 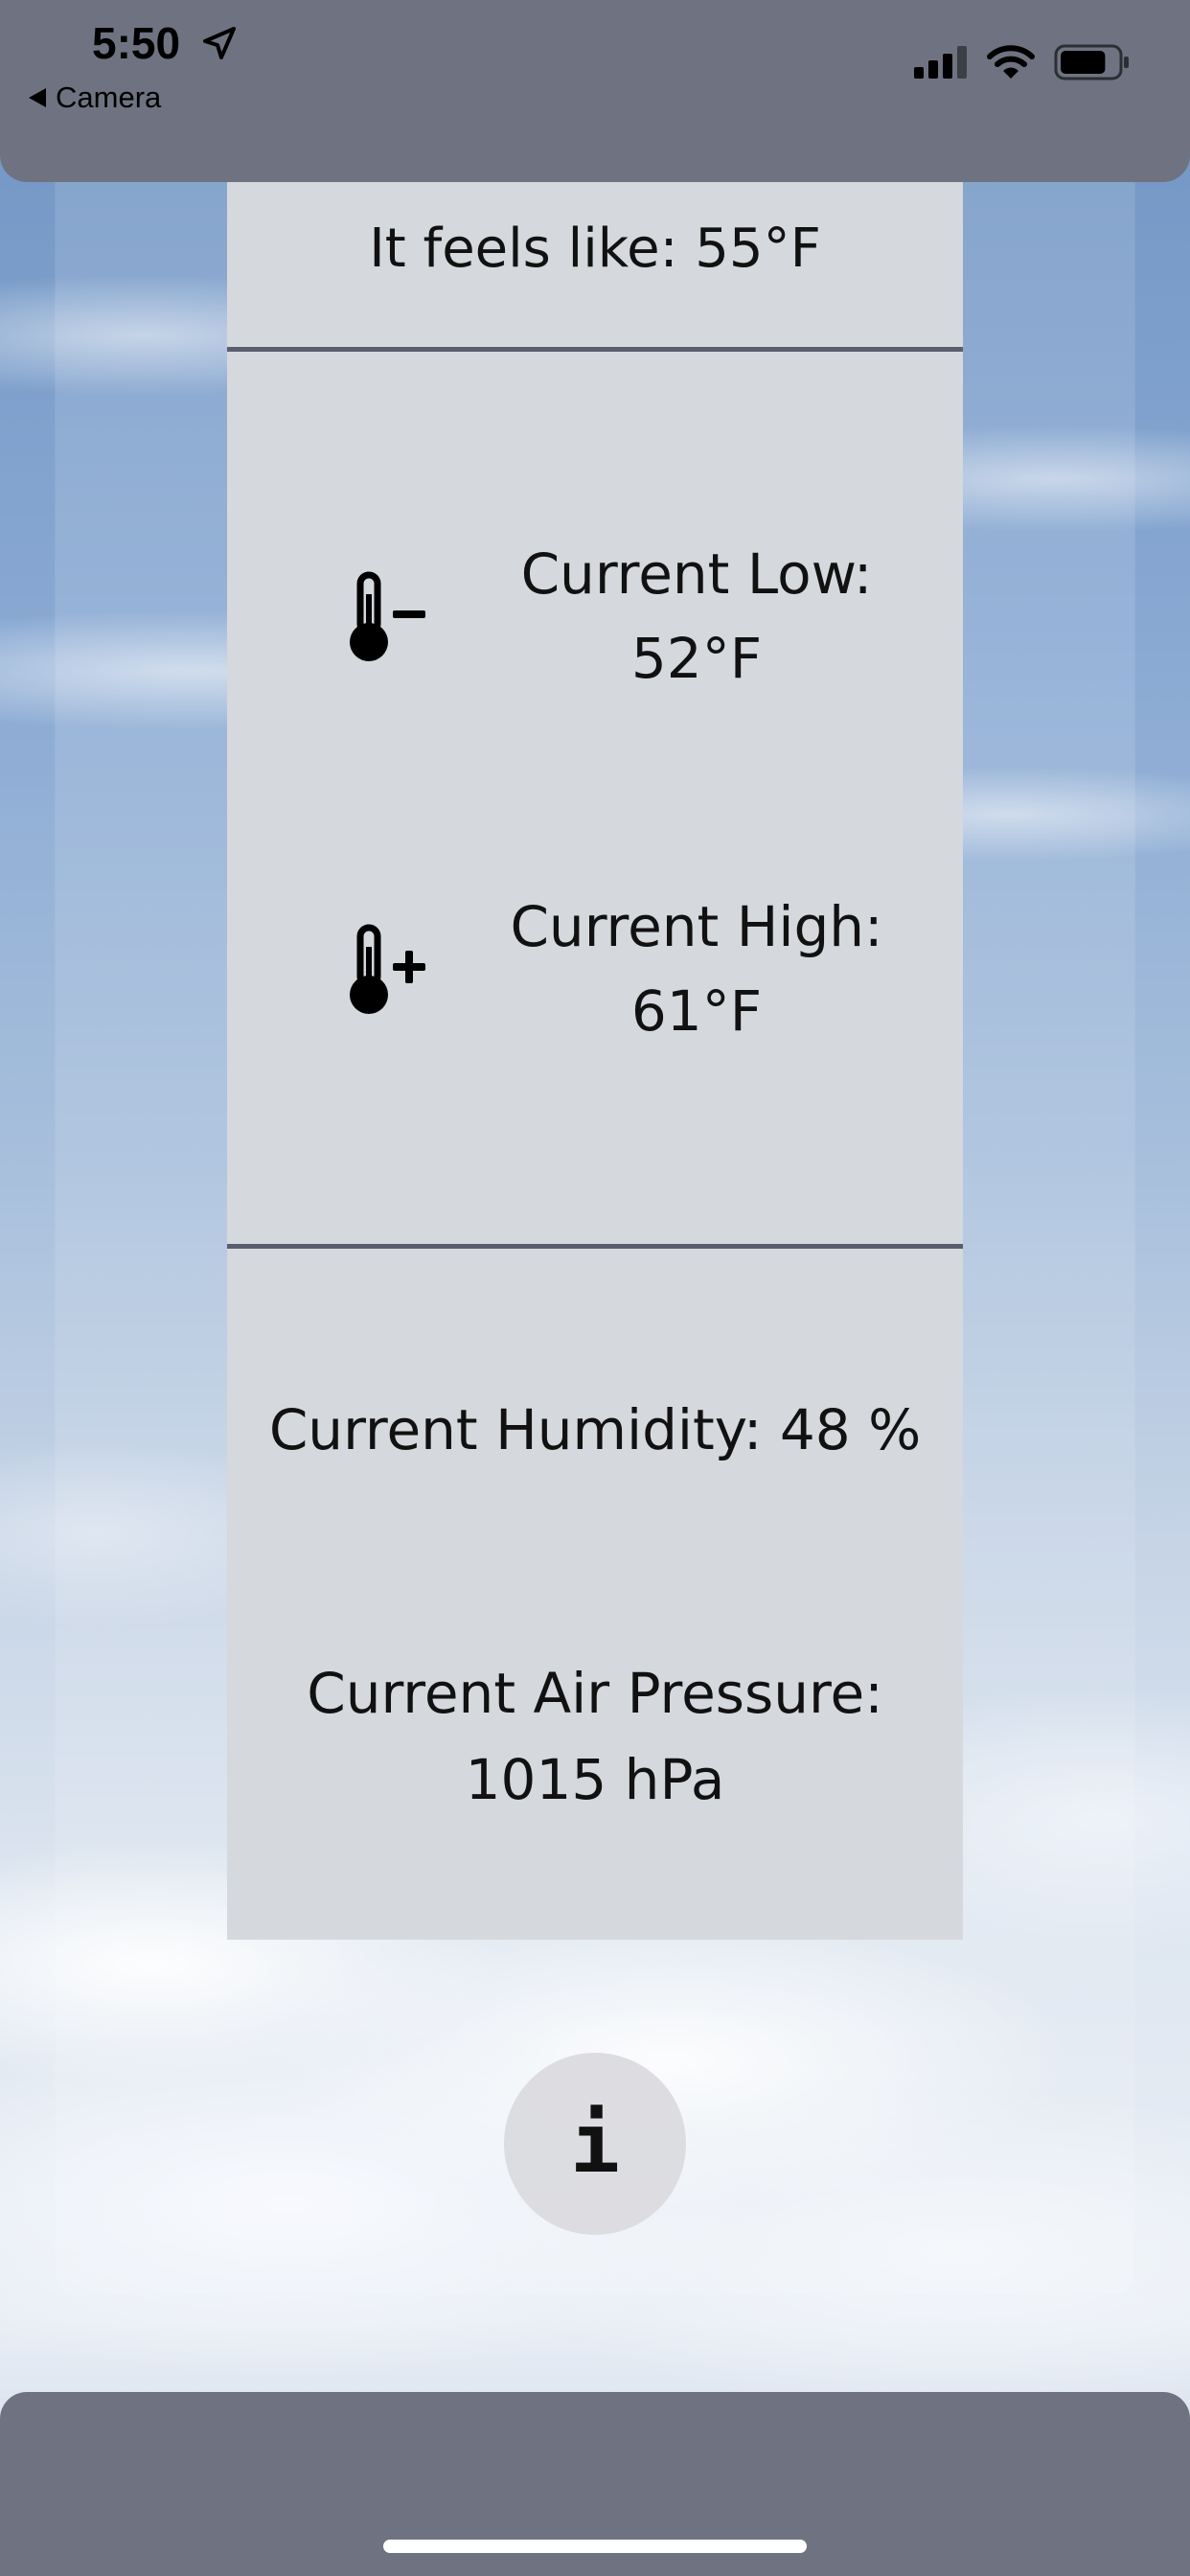 I want to click on thermometer-minus-icon, so click(x=388, y=616).